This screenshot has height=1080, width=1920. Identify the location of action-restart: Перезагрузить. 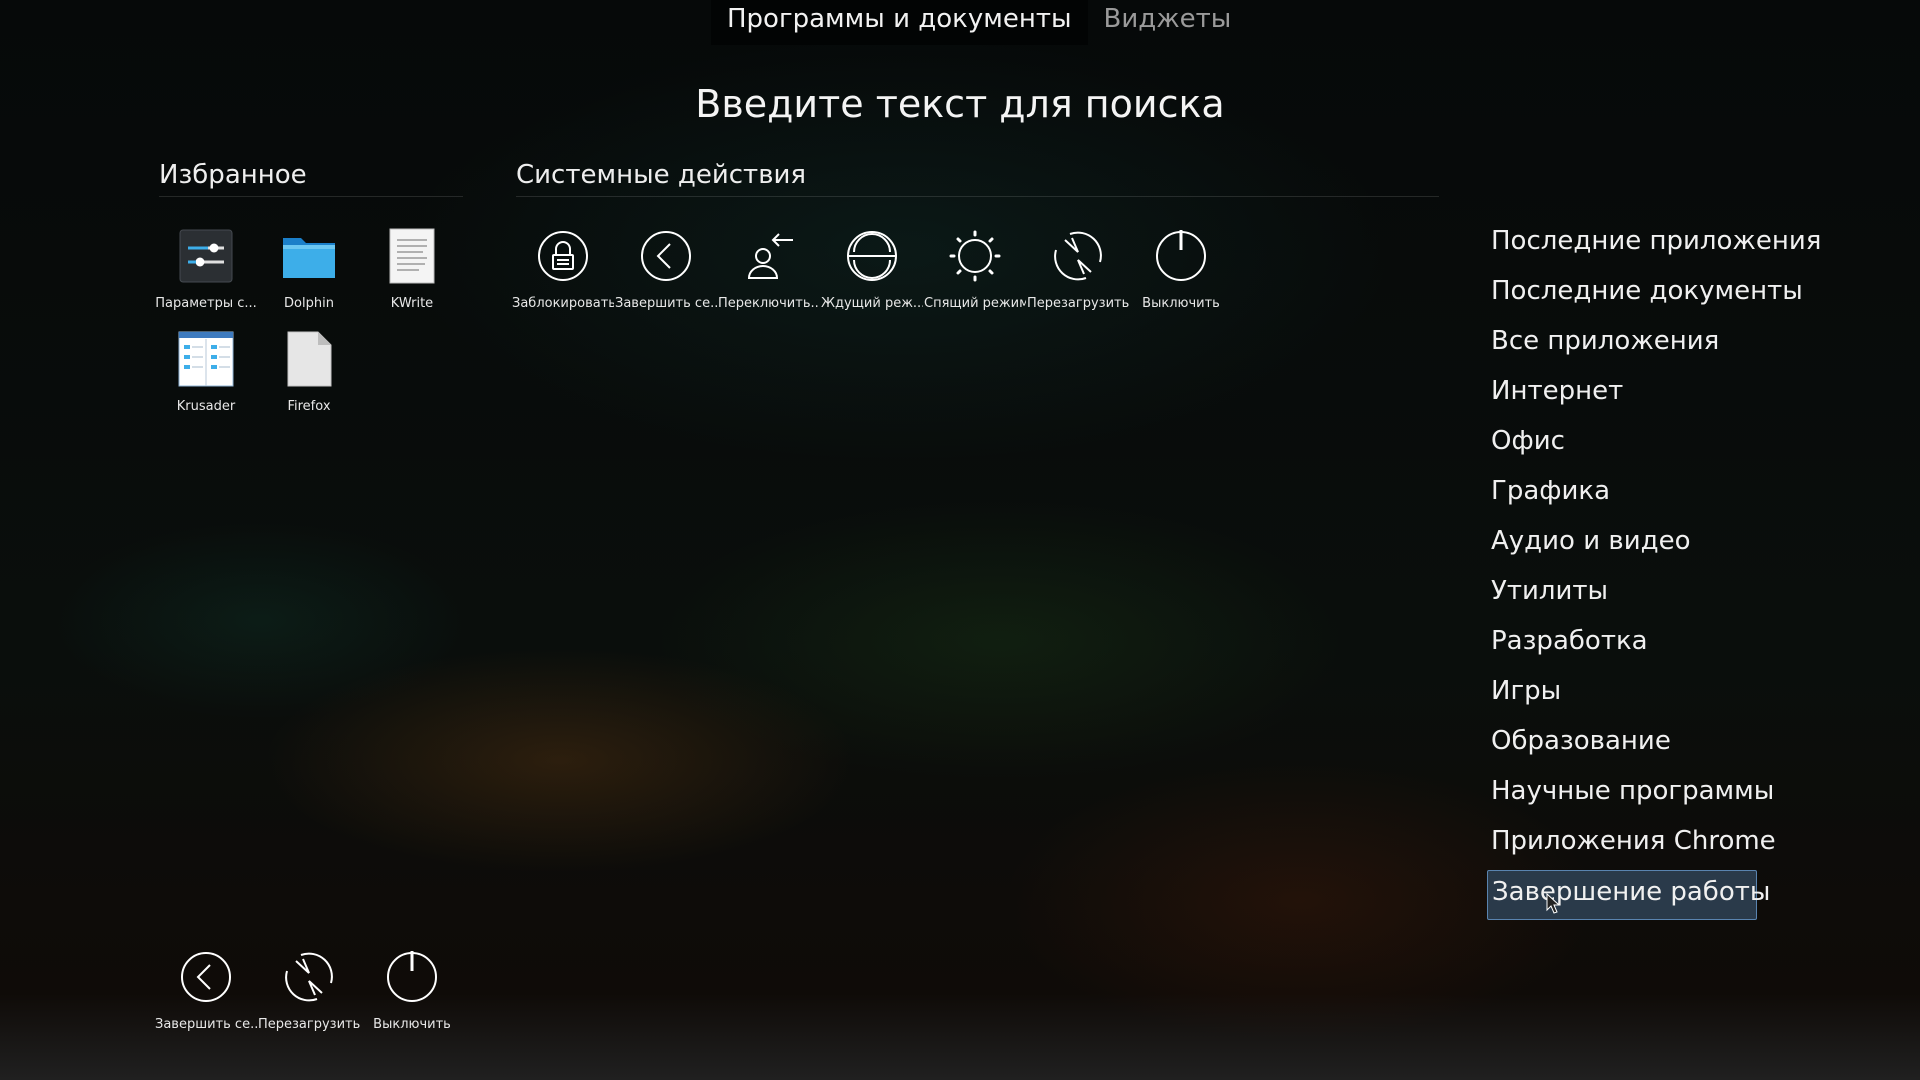
(1078, 278).